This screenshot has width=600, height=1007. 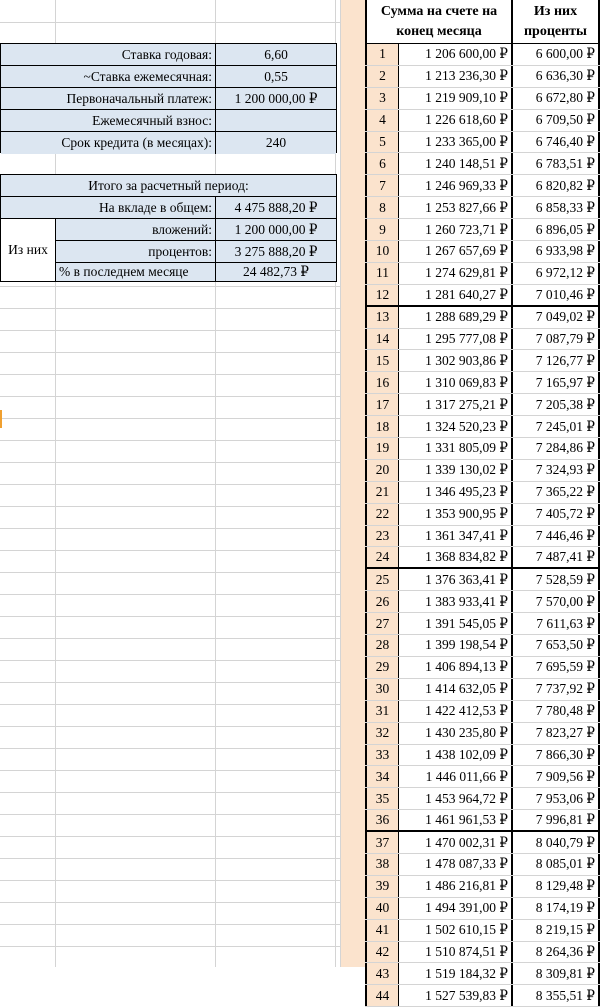 I want to click on month-number: 8, so click(x=382, y=208).